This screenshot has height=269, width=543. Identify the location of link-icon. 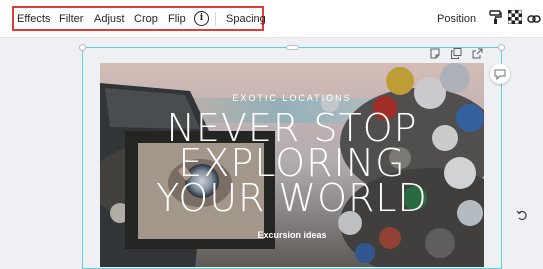
(534, 21).